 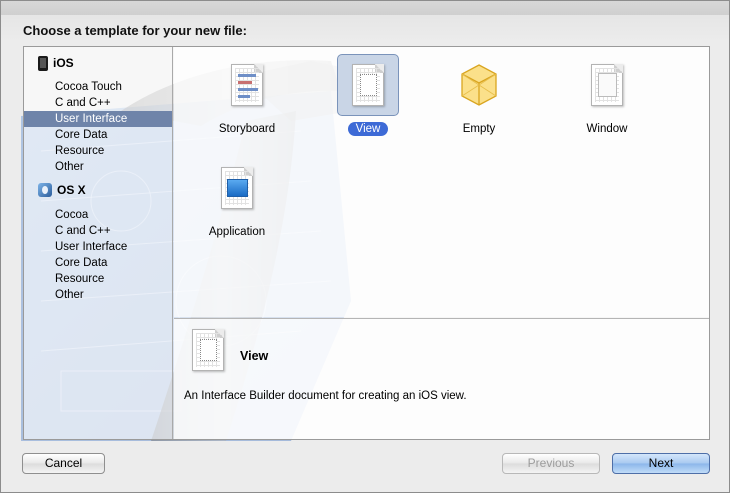 I want to click on template-view: View, so click(x=368, y=95).